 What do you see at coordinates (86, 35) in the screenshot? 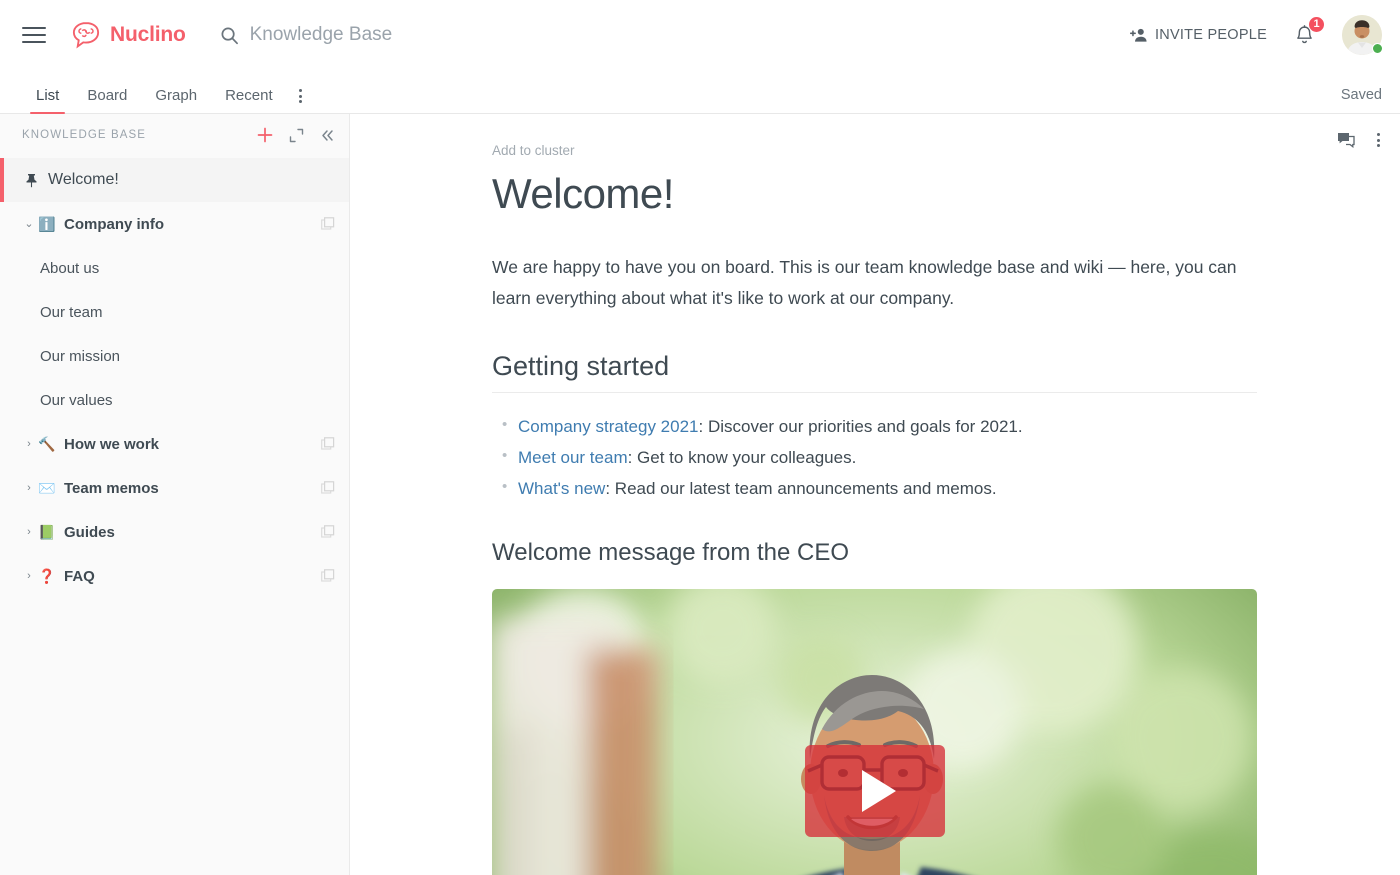
I see `nuclino-brain-logo-icon` at bounding box center [86, 35].